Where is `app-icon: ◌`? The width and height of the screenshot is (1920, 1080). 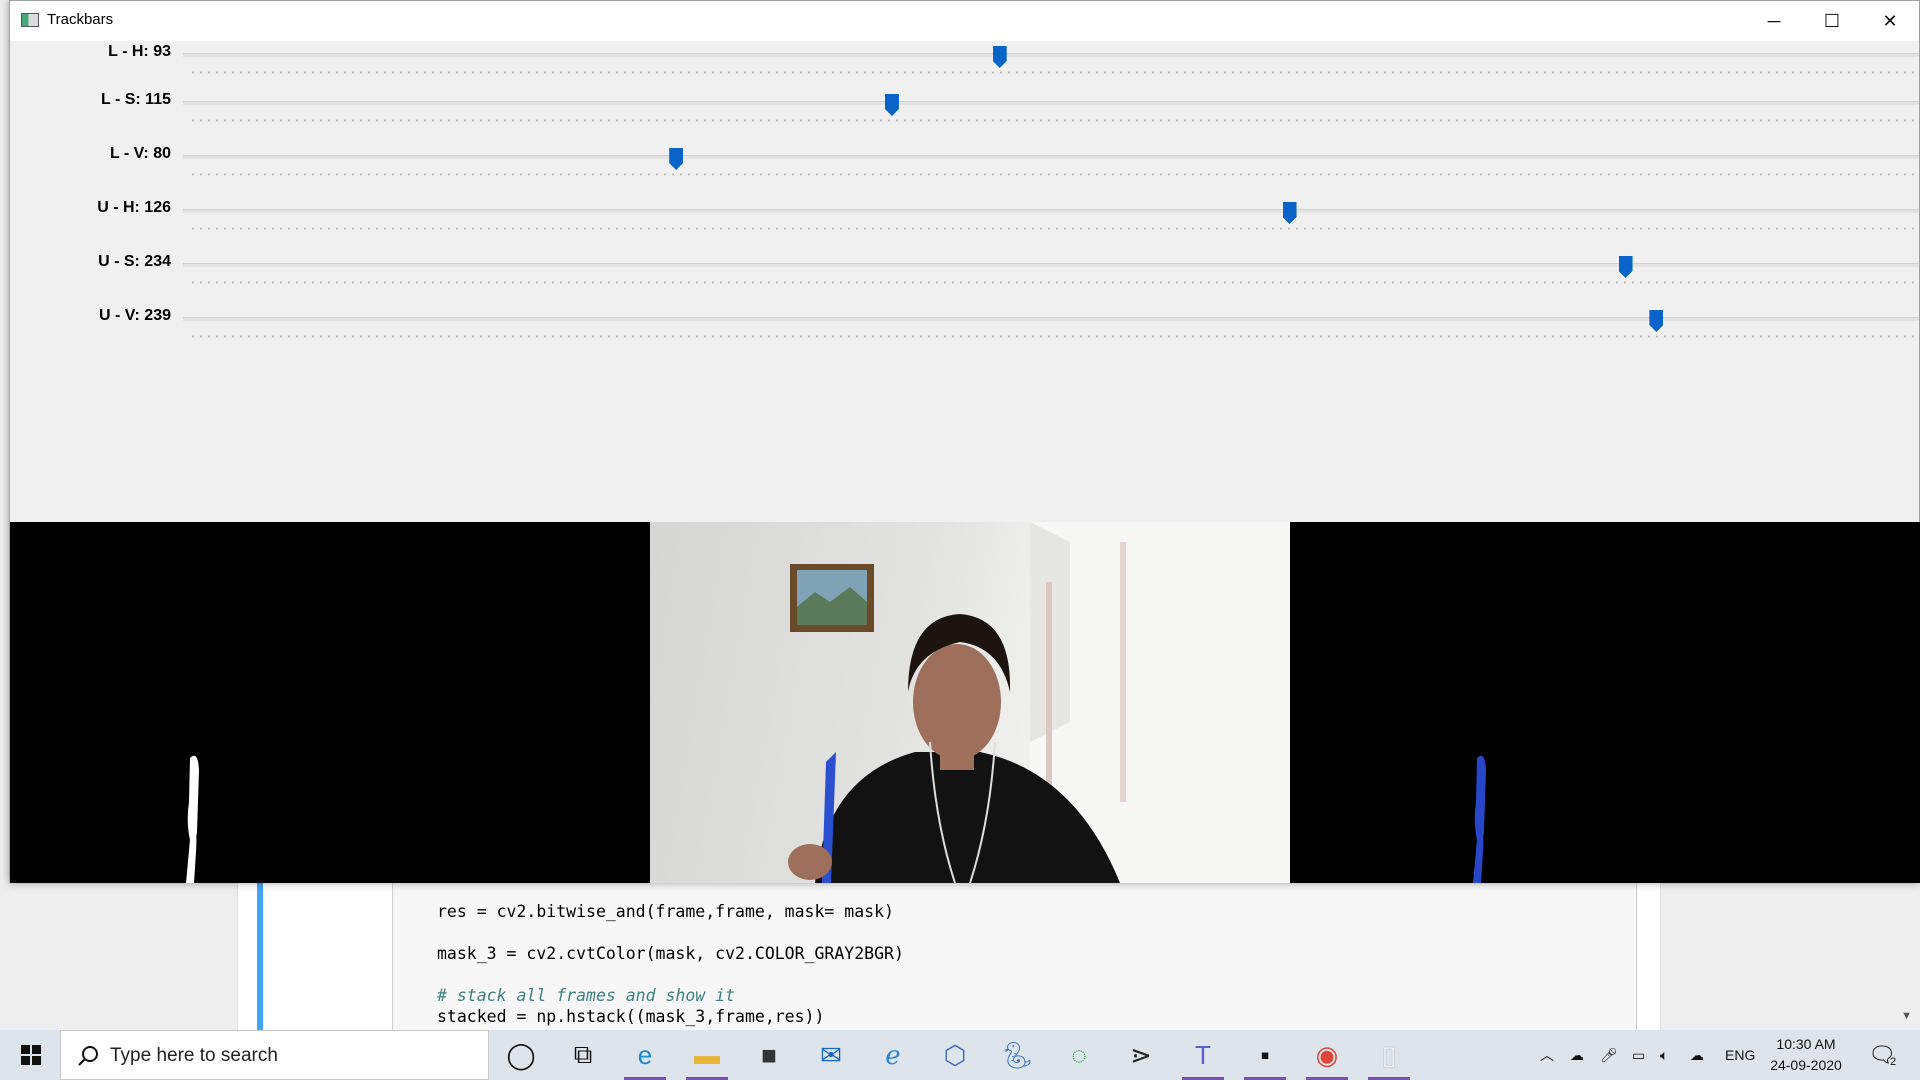
app-icon: ◌ is located at coordinates (1079, 1055).